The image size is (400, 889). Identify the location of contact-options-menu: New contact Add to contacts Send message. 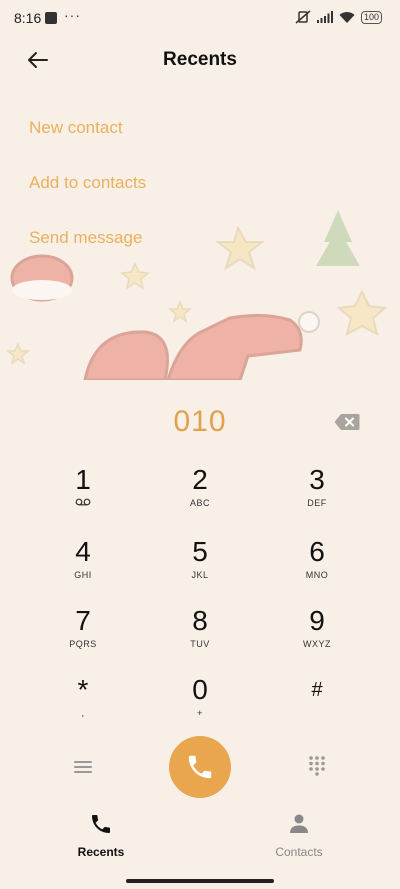
(87, 200).